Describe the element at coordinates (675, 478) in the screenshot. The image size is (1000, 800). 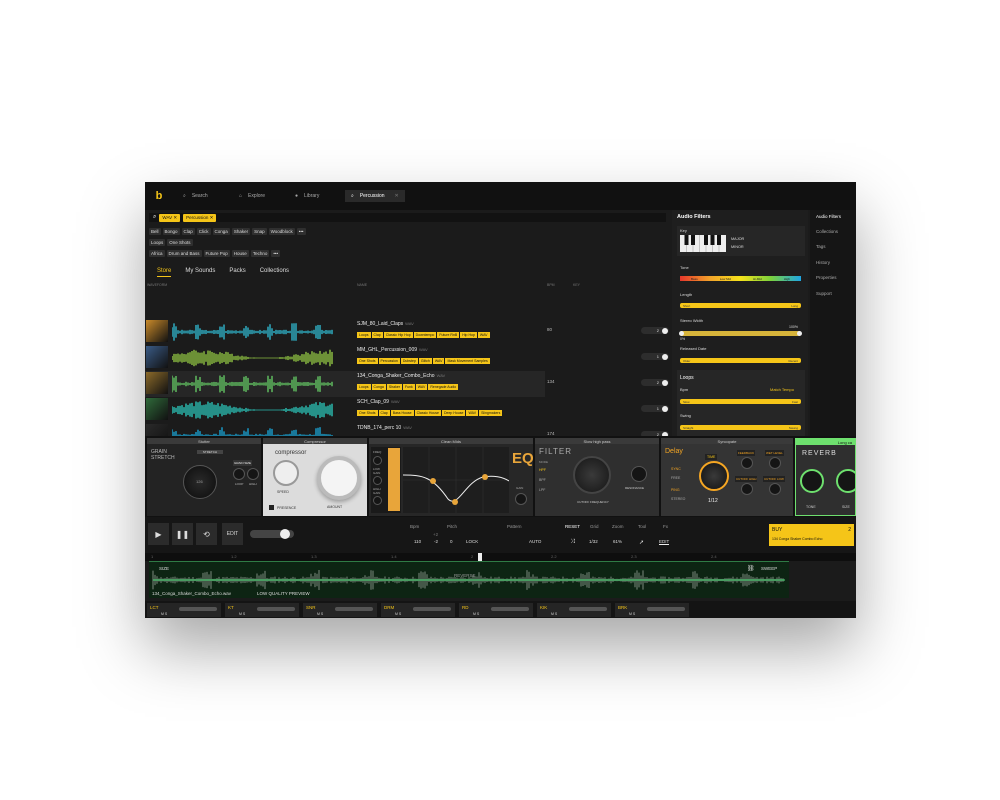
I see `free-toggle: FREE` at that location.